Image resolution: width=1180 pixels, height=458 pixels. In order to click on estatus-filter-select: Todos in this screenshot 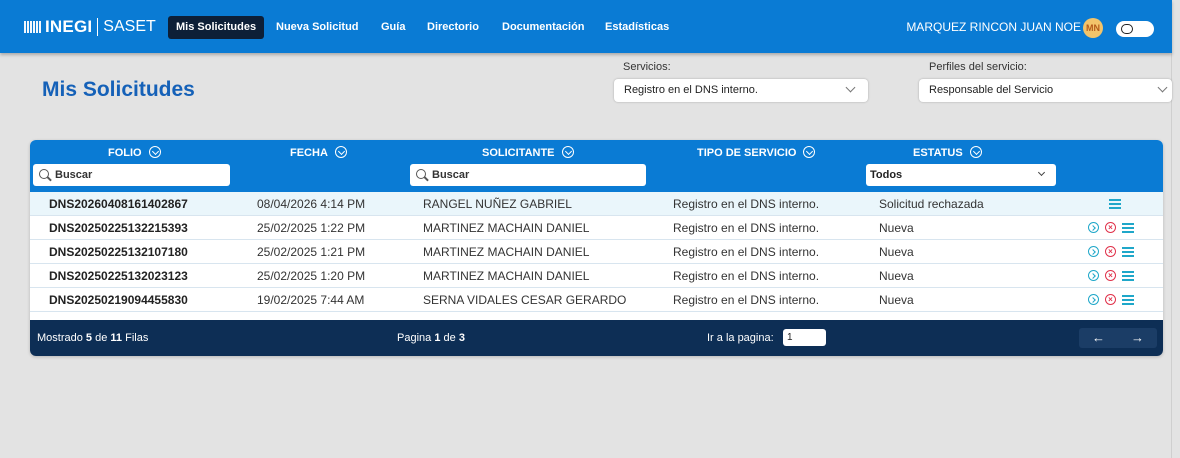, I will do `click(961, 175)`.